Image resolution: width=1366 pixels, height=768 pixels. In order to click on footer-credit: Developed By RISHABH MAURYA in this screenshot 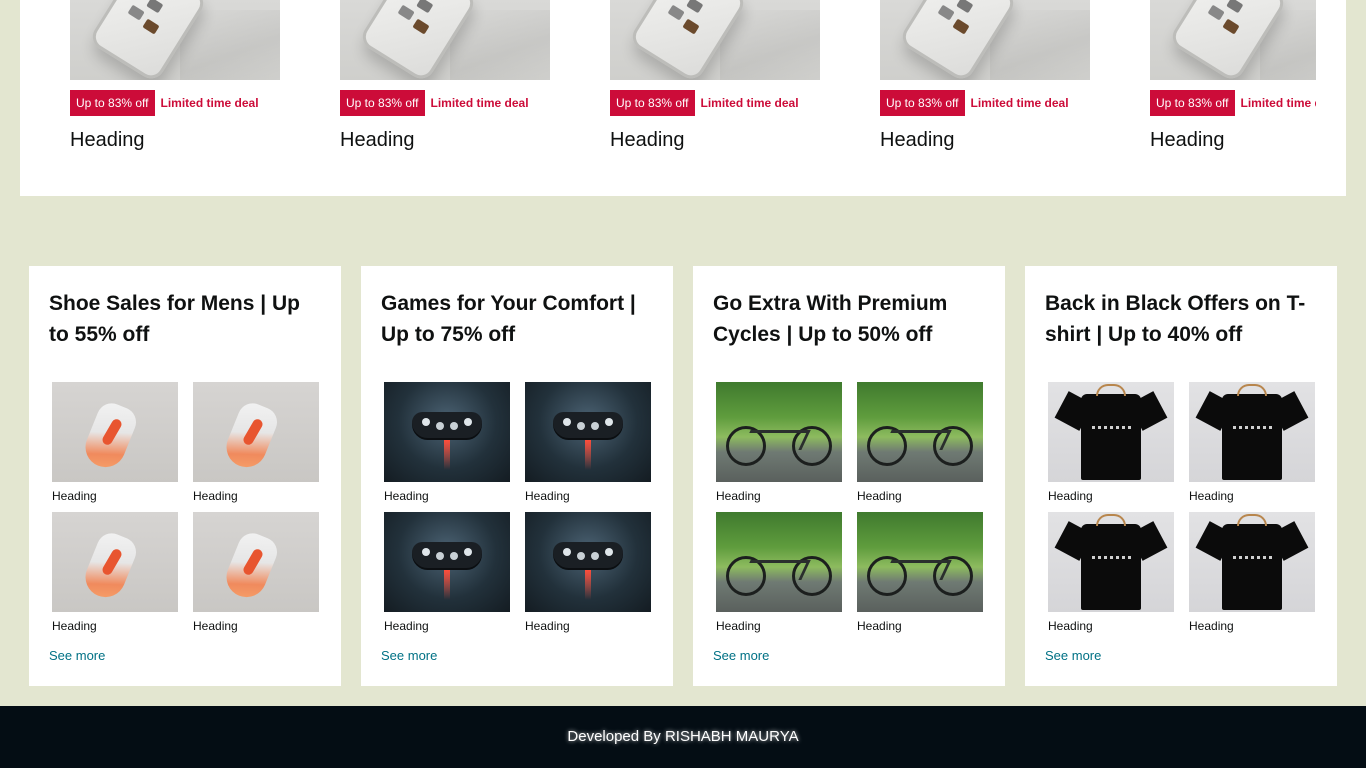, I will do `click(683, 736)`.